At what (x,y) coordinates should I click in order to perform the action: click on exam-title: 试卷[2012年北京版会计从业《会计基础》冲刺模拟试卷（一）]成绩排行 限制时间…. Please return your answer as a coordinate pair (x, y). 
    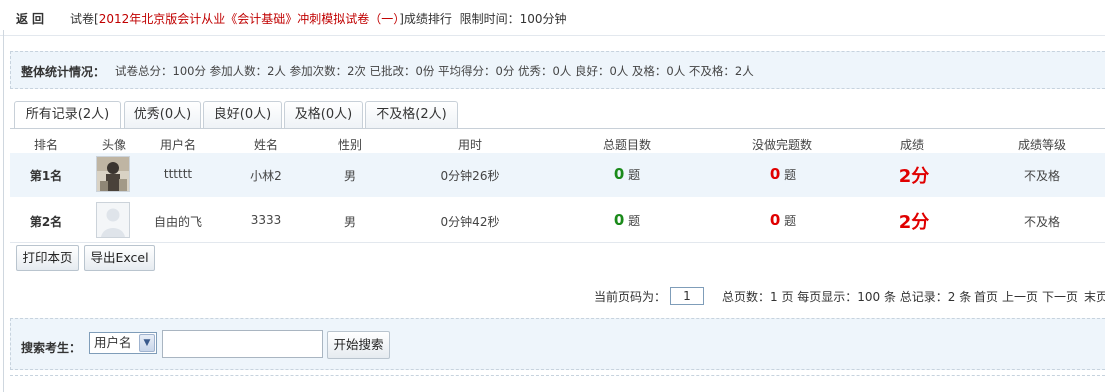
    Looking at the image, I should click on (318, 18).